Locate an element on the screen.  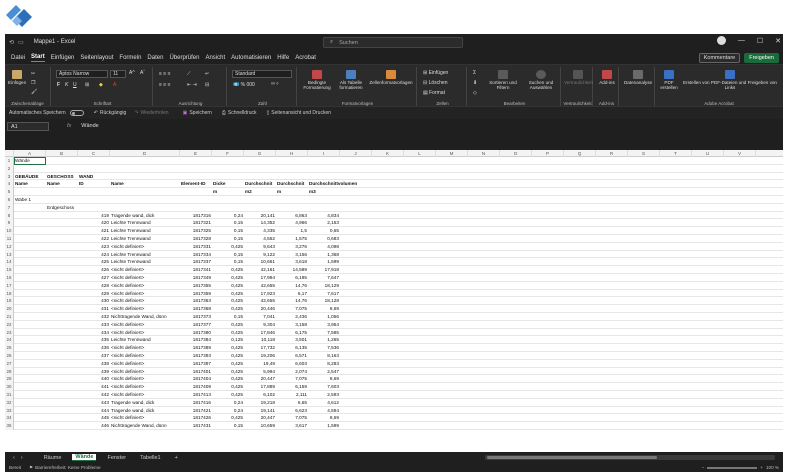
height-cell: 1,575 is located at coordinates (292, 239).